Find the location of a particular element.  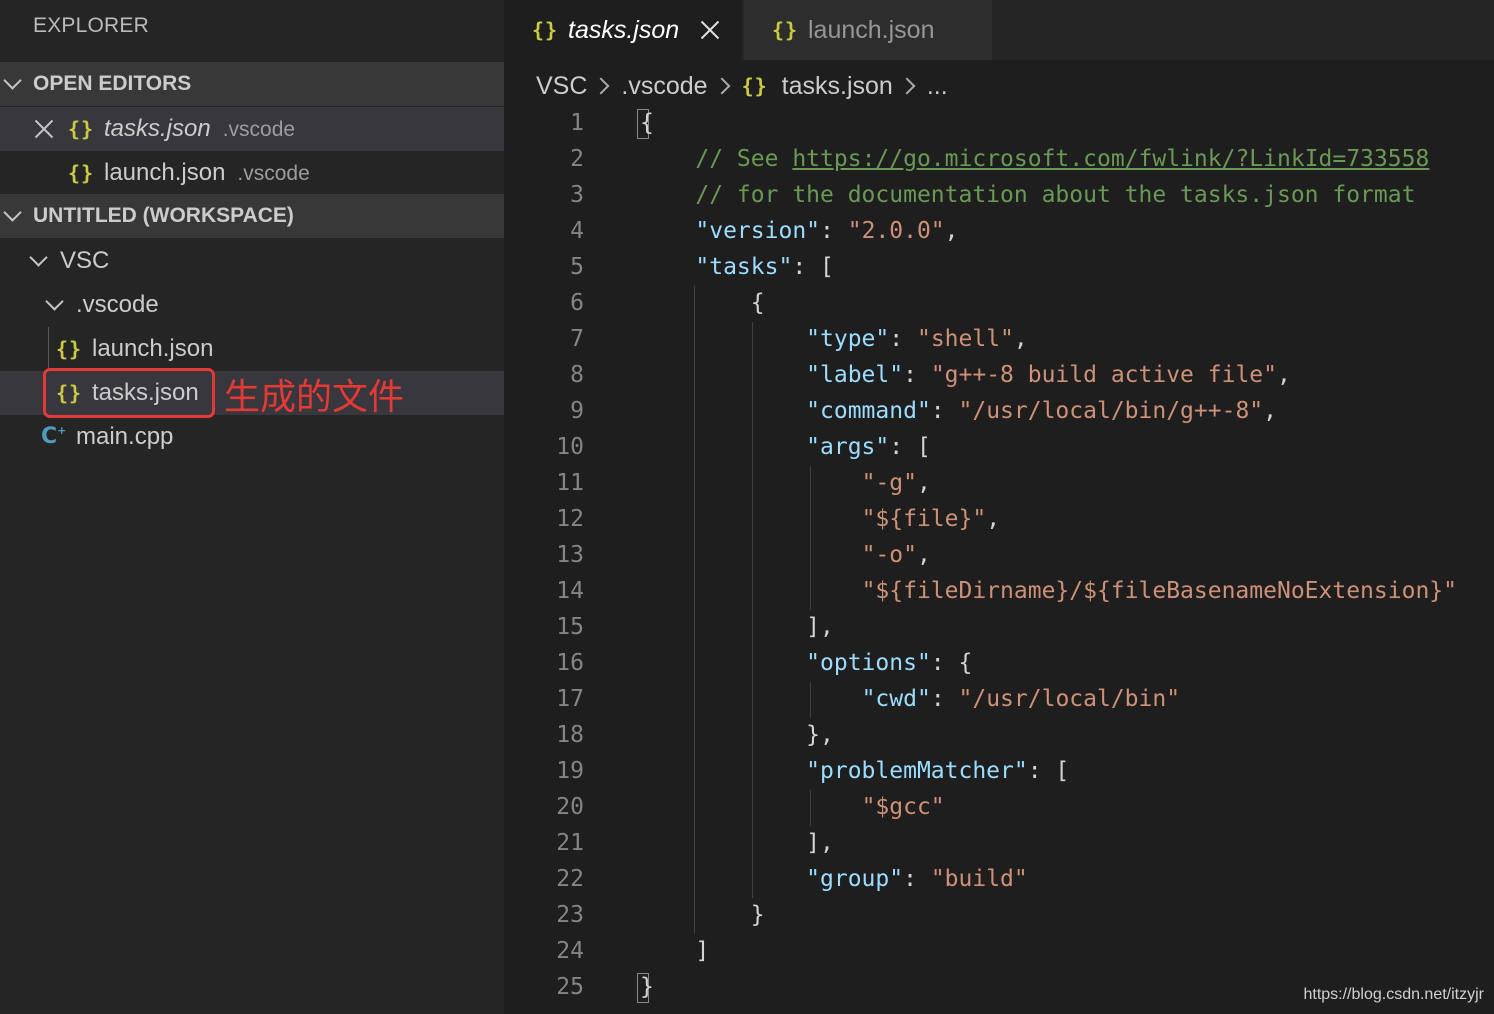

code-line: "-g", is located at coordinates (896, 483).